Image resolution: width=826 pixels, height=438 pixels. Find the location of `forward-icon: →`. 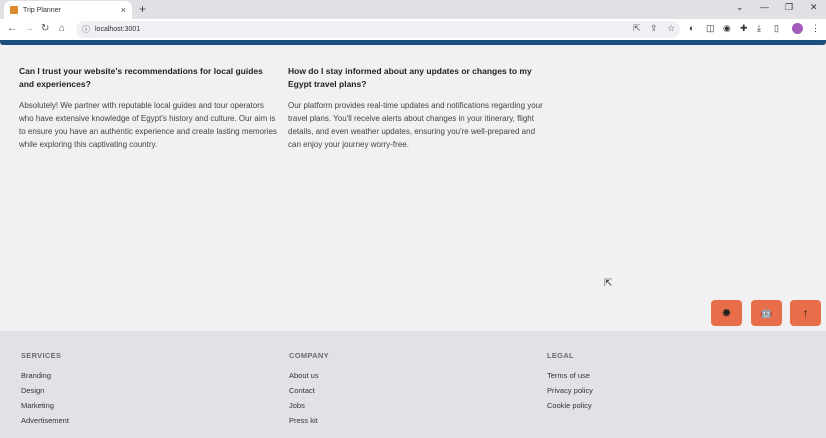

forward-icon: → is located at coordinates (29, 28).